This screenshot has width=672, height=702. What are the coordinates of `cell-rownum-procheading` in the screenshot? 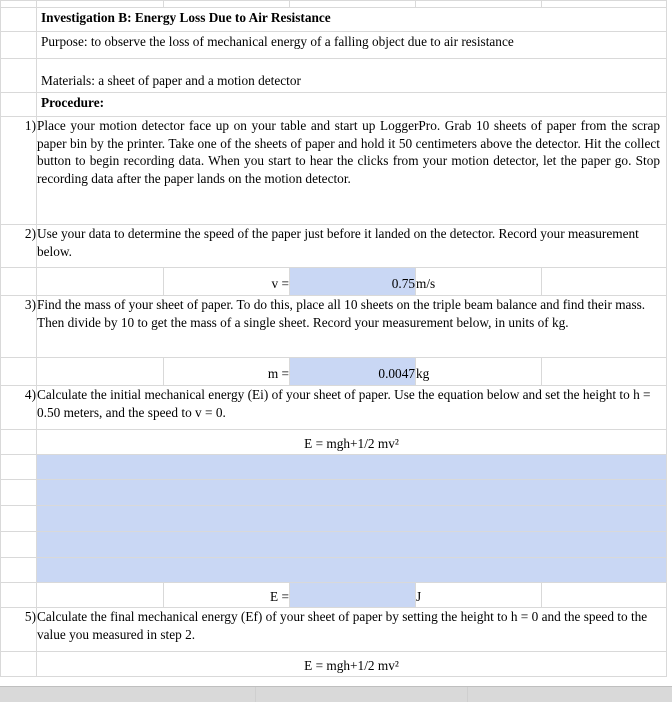 It's located at (18, 104).